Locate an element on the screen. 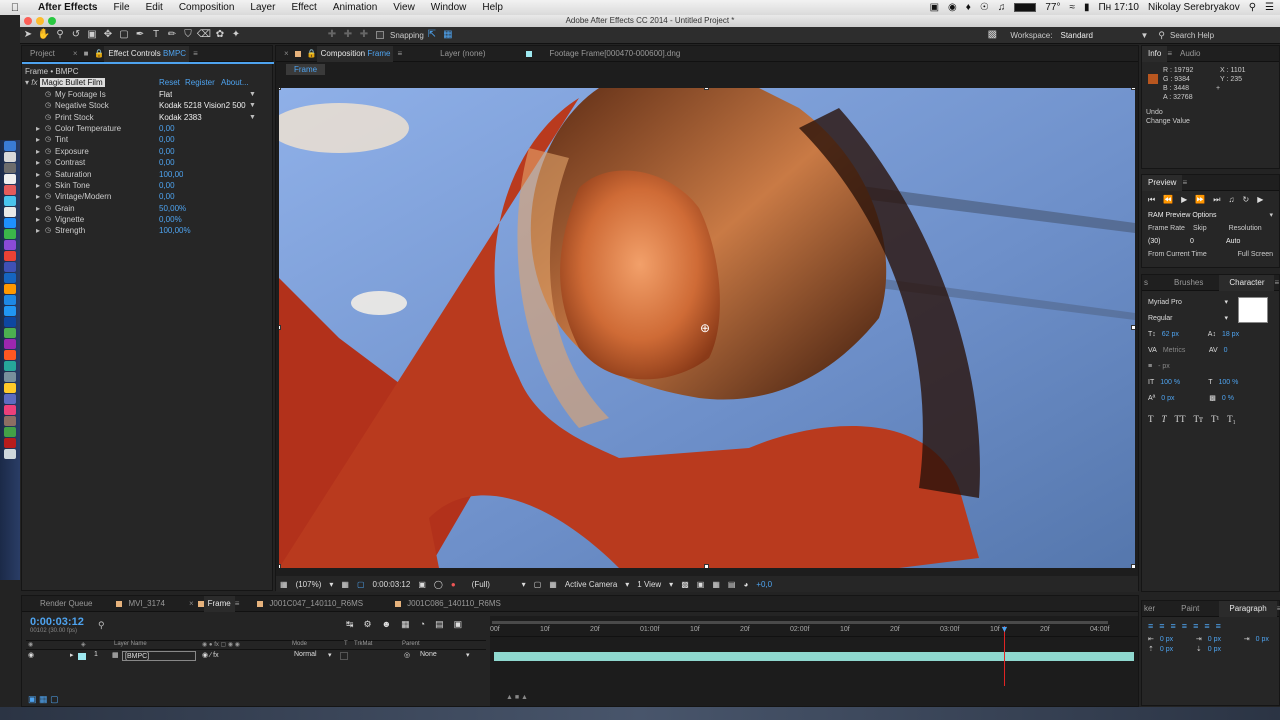  exposure-reset-icon: ◕ is located at coordinates (745, 584).